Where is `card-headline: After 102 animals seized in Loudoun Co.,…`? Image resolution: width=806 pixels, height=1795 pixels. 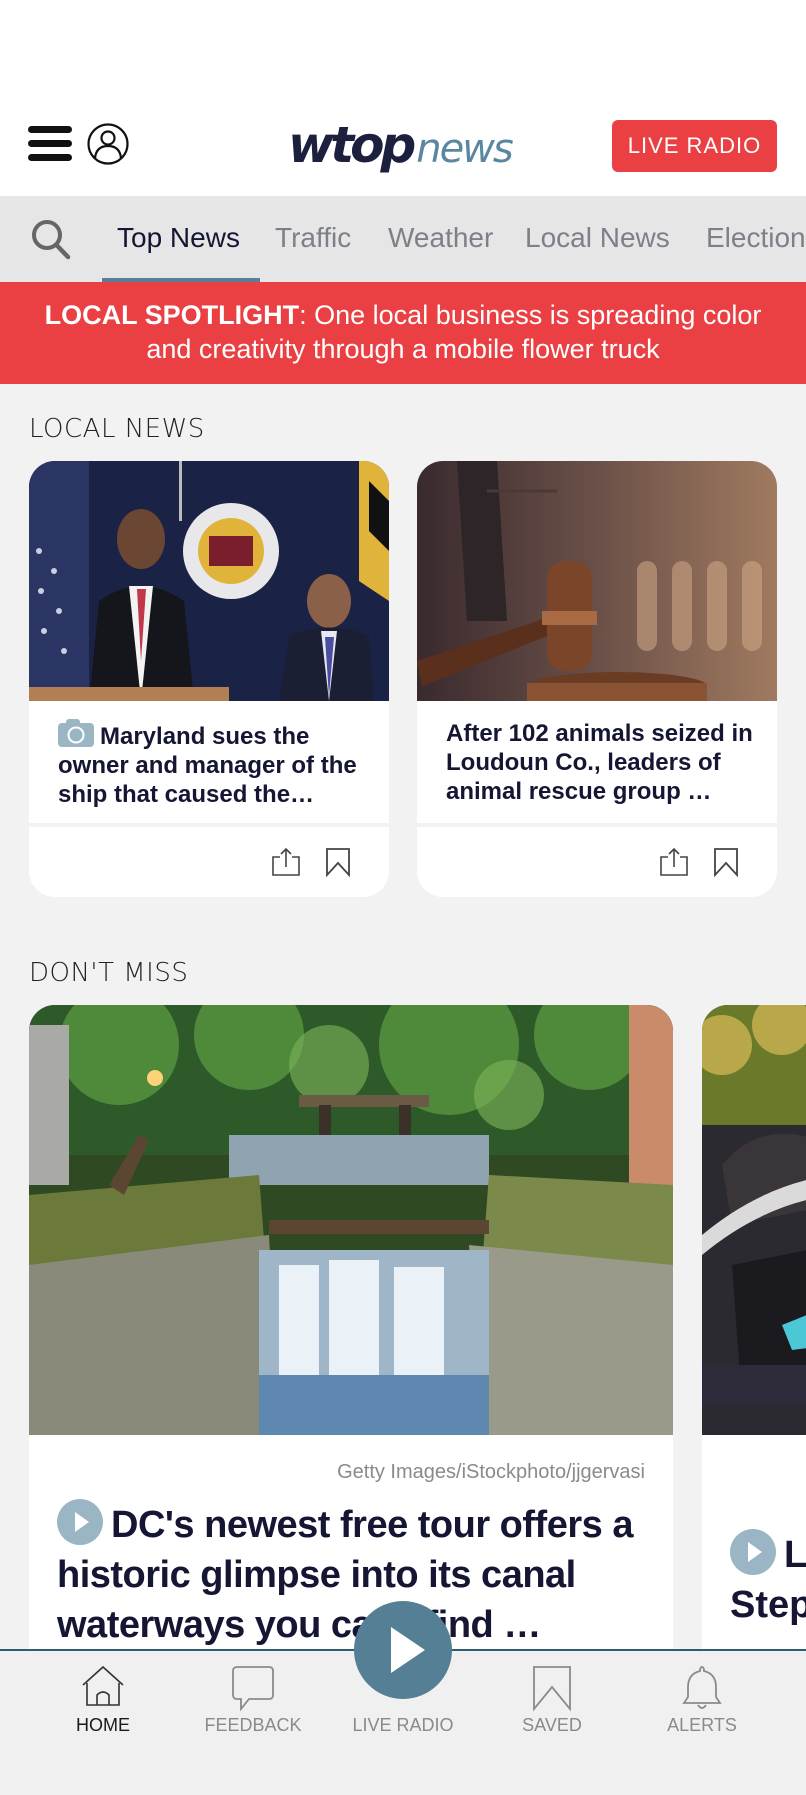 card-headline: After 102 animals seized in Loudoun Co.,… is located at coordinates (599, 762).